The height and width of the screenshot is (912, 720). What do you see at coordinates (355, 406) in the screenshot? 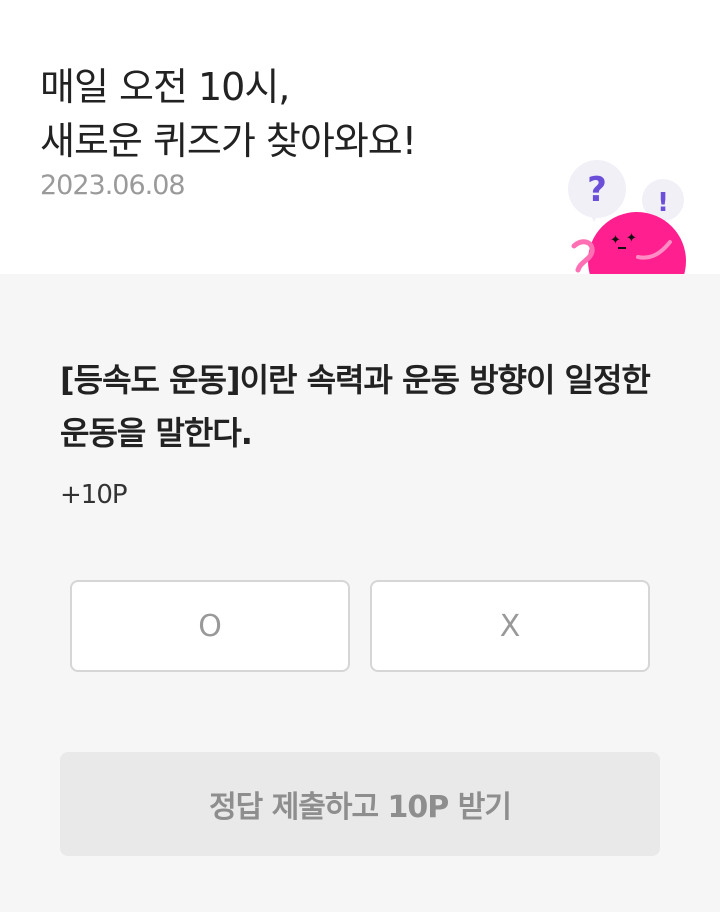
I see `quiz-question: [등속도 운동]이란 속력과 운동 방향이 일정한 운동을 말한다.` at bounding box center [355, 406].